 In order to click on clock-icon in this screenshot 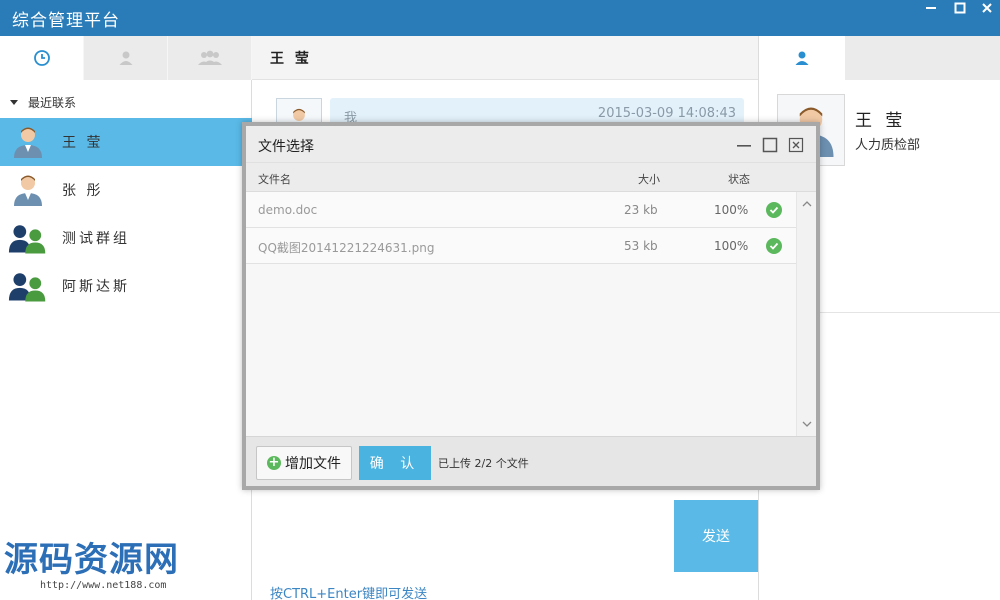, I will do `click(41, 58)`.